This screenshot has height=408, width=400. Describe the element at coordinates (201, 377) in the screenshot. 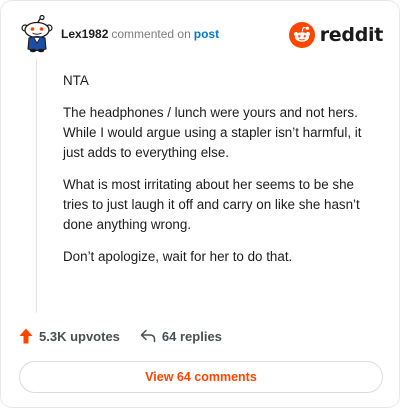

I see `view-comments-button: View 64 comments` at that location.